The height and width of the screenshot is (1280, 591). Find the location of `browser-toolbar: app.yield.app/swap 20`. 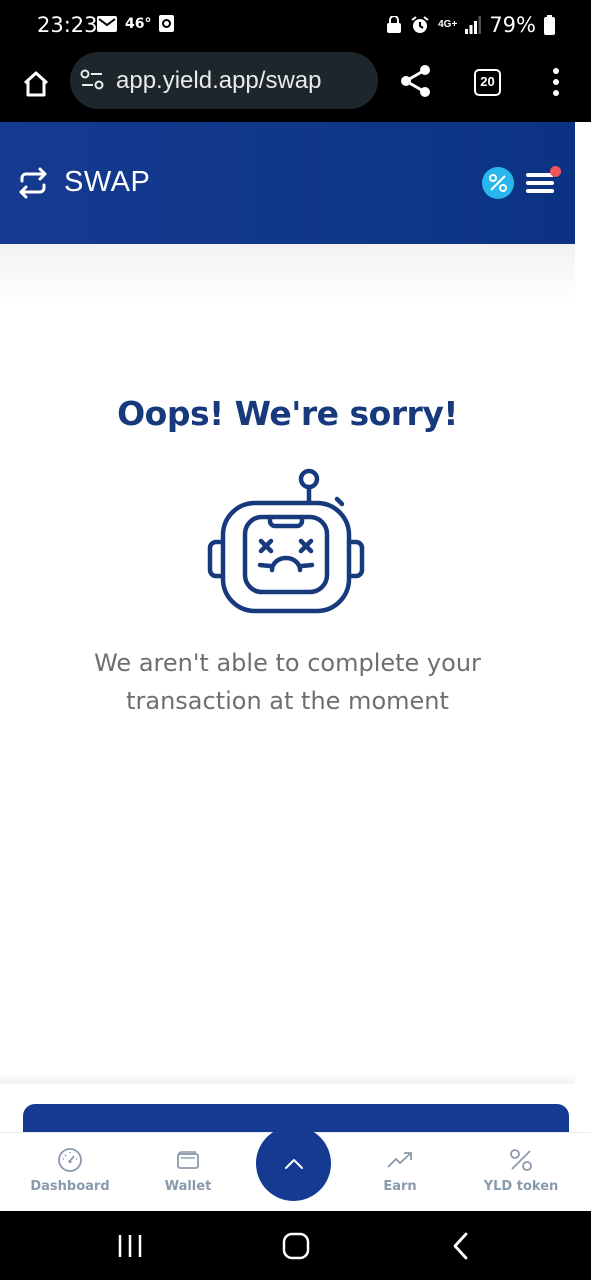

browser-toolbar: app.yield.app/swap 20 is located at coordinates (295, 87).